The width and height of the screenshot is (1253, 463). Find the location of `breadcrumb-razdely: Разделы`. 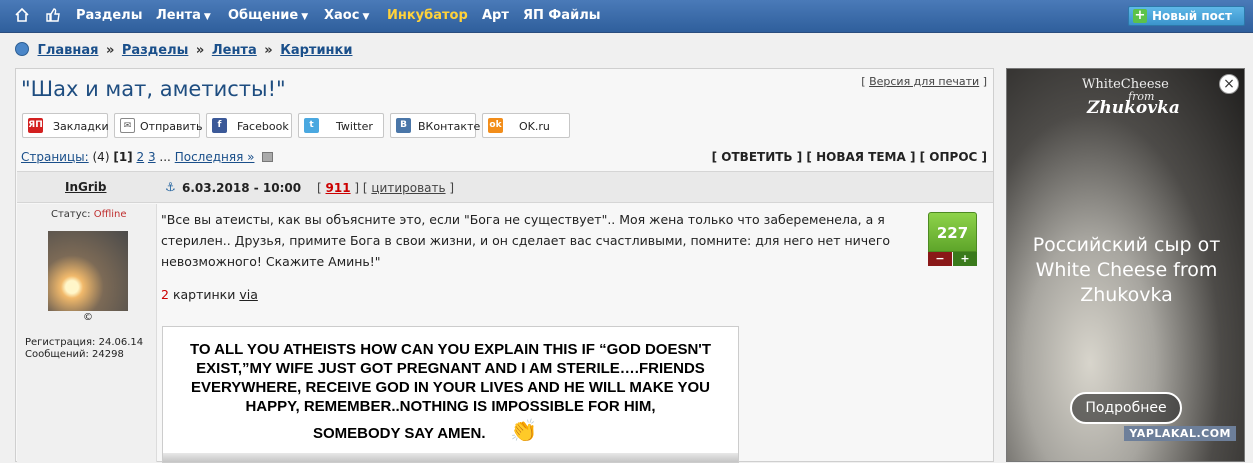

breadcrumb-razdely: Разделы is located at coordinates (155, 50).